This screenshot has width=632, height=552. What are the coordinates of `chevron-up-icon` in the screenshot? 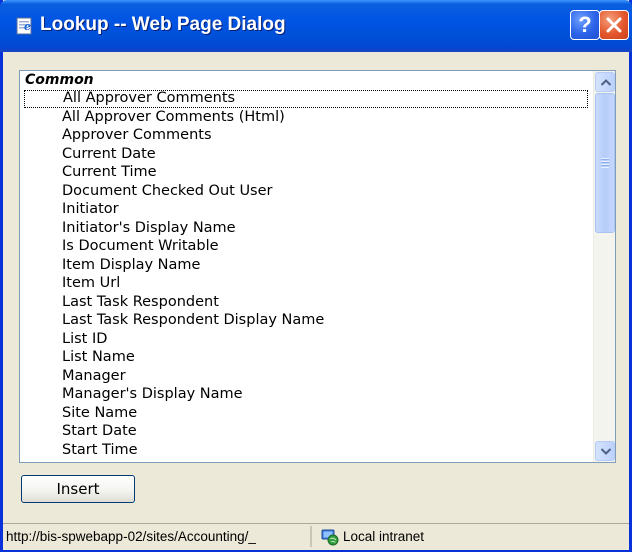 It's located at (606, 82).